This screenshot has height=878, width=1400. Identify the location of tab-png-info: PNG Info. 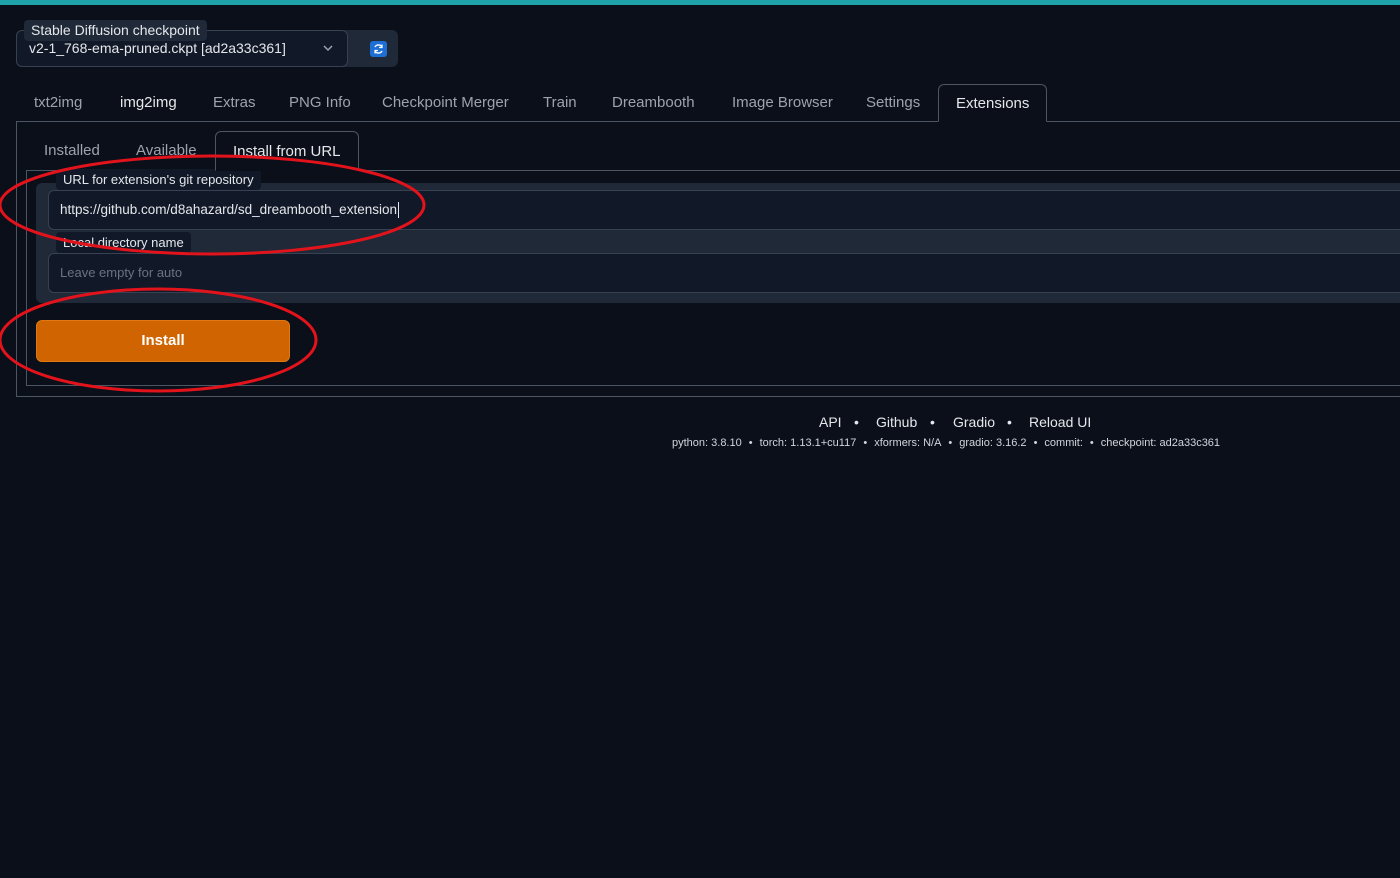
(320, 103).